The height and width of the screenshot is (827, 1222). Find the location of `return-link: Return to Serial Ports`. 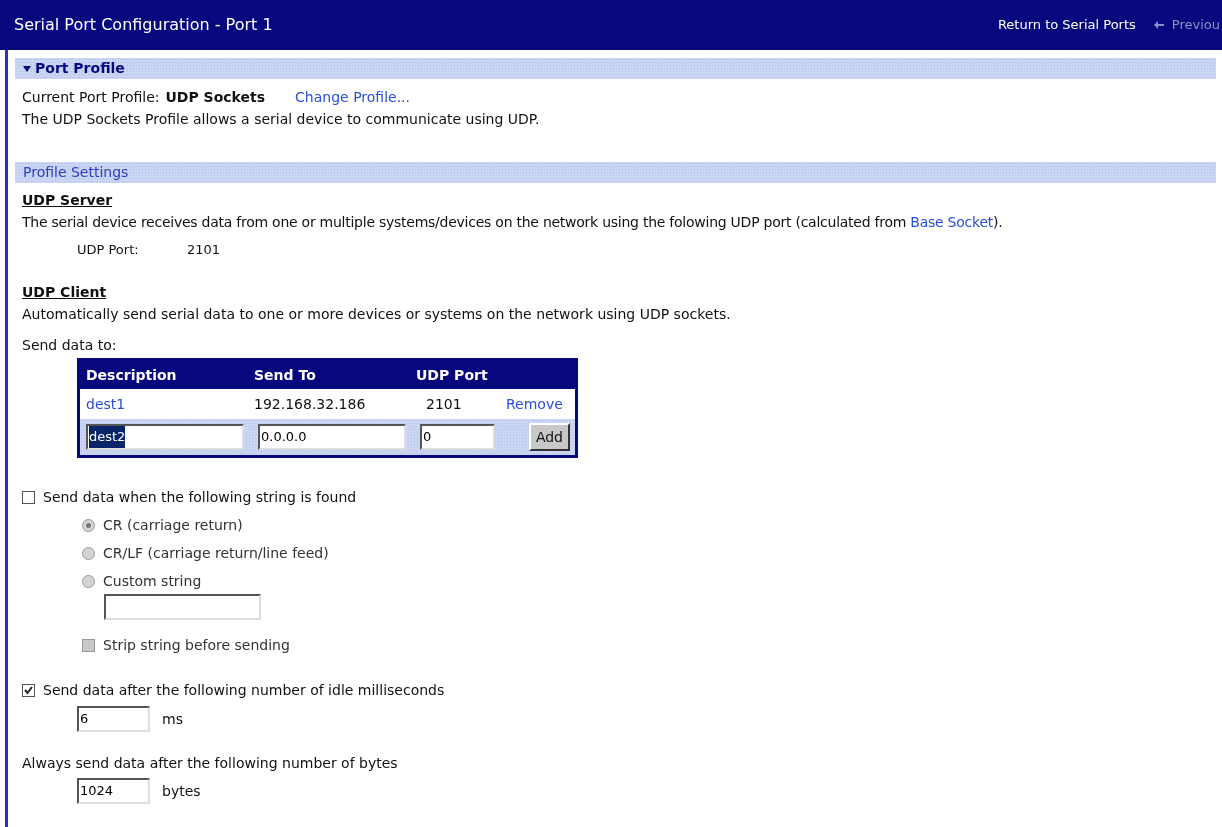

return-link: Return to Serial Ports is located at coordinates (1066, 25).